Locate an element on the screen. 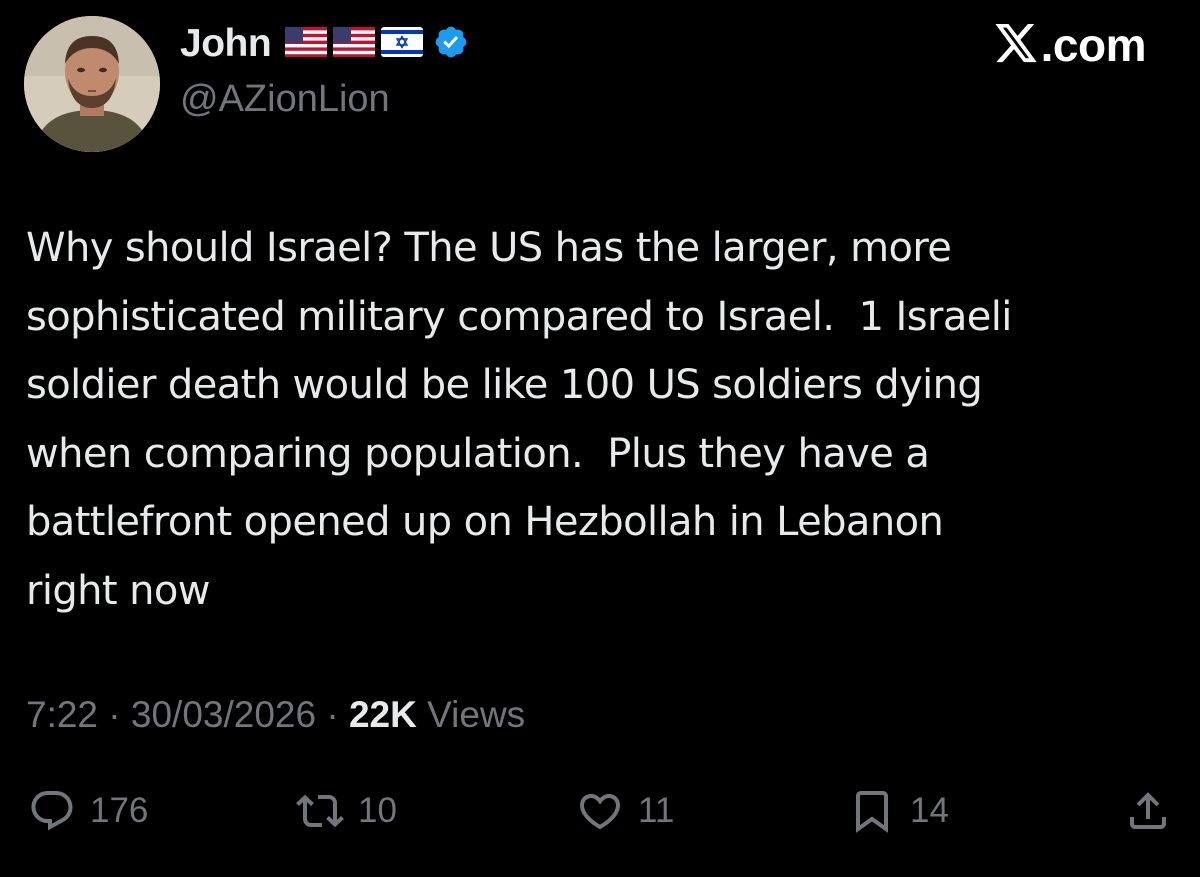 Image resolution: width=1200 pixels, height=877 pixels. bookmark-icon is located at coordinates (872, 812).